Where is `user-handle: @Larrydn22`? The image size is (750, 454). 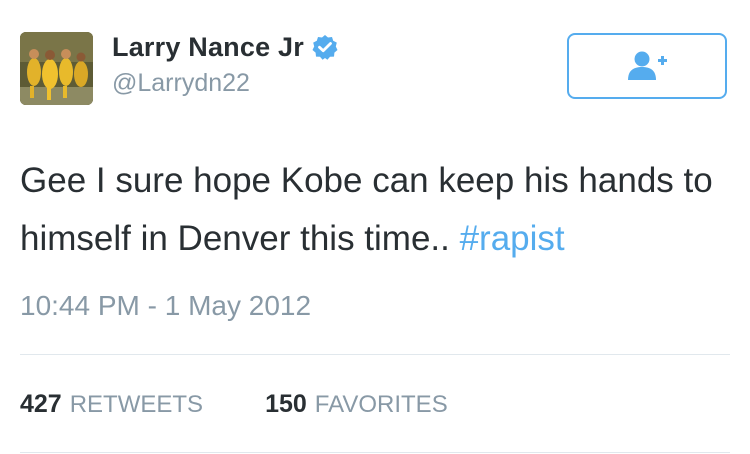
user-handle: @Larrydn22 is located at coordinates (181, 83).